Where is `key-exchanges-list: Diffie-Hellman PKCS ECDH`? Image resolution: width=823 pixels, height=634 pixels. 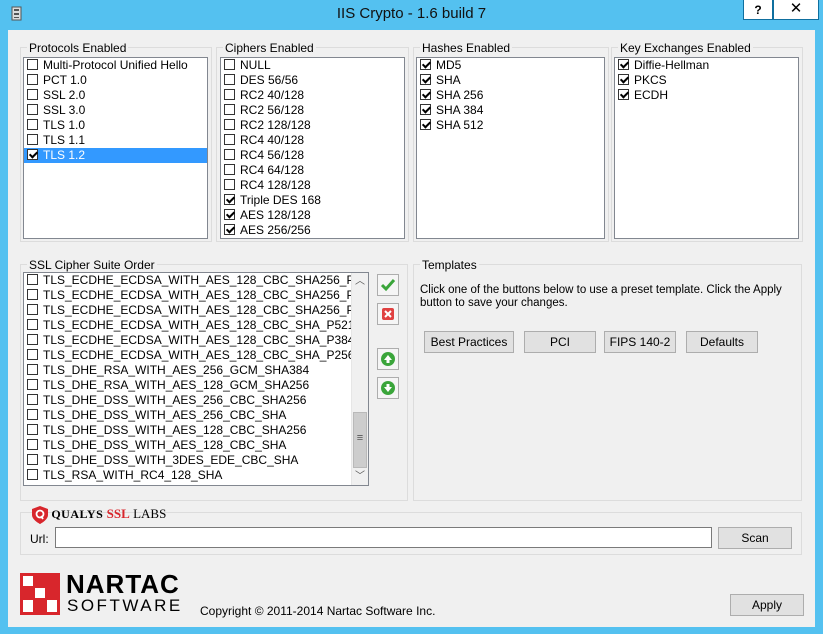 key-exchanges-list: Diffie-Hellman PKCS ECDH is located at coordinates (706, 148).